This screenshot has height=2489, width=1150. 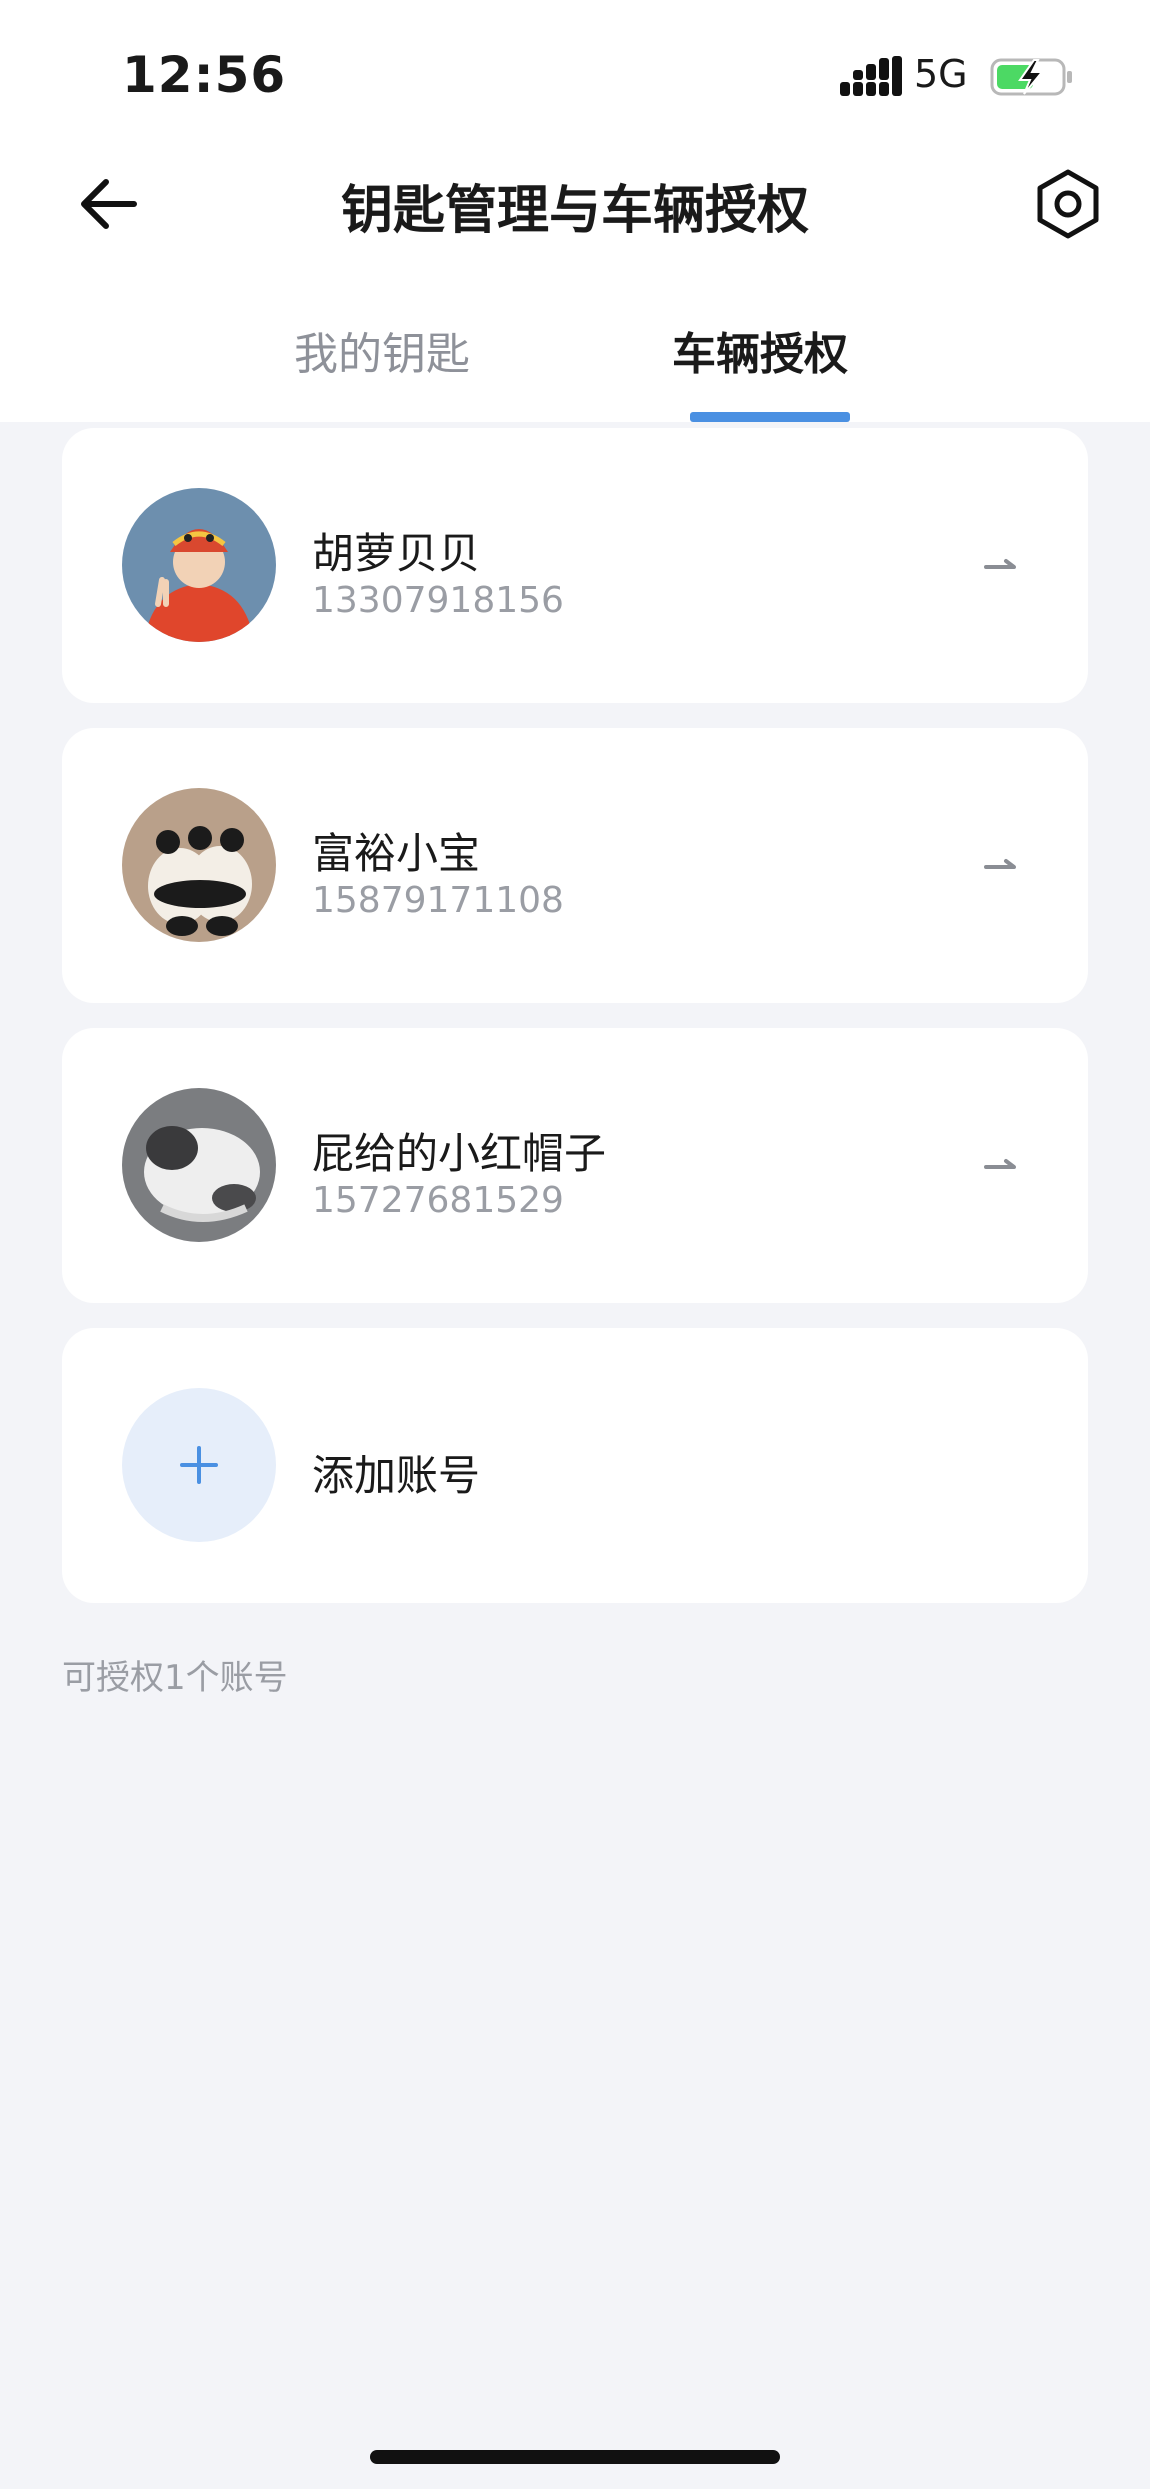 I want to click on plus-icon, so click(x=199, y=1465).